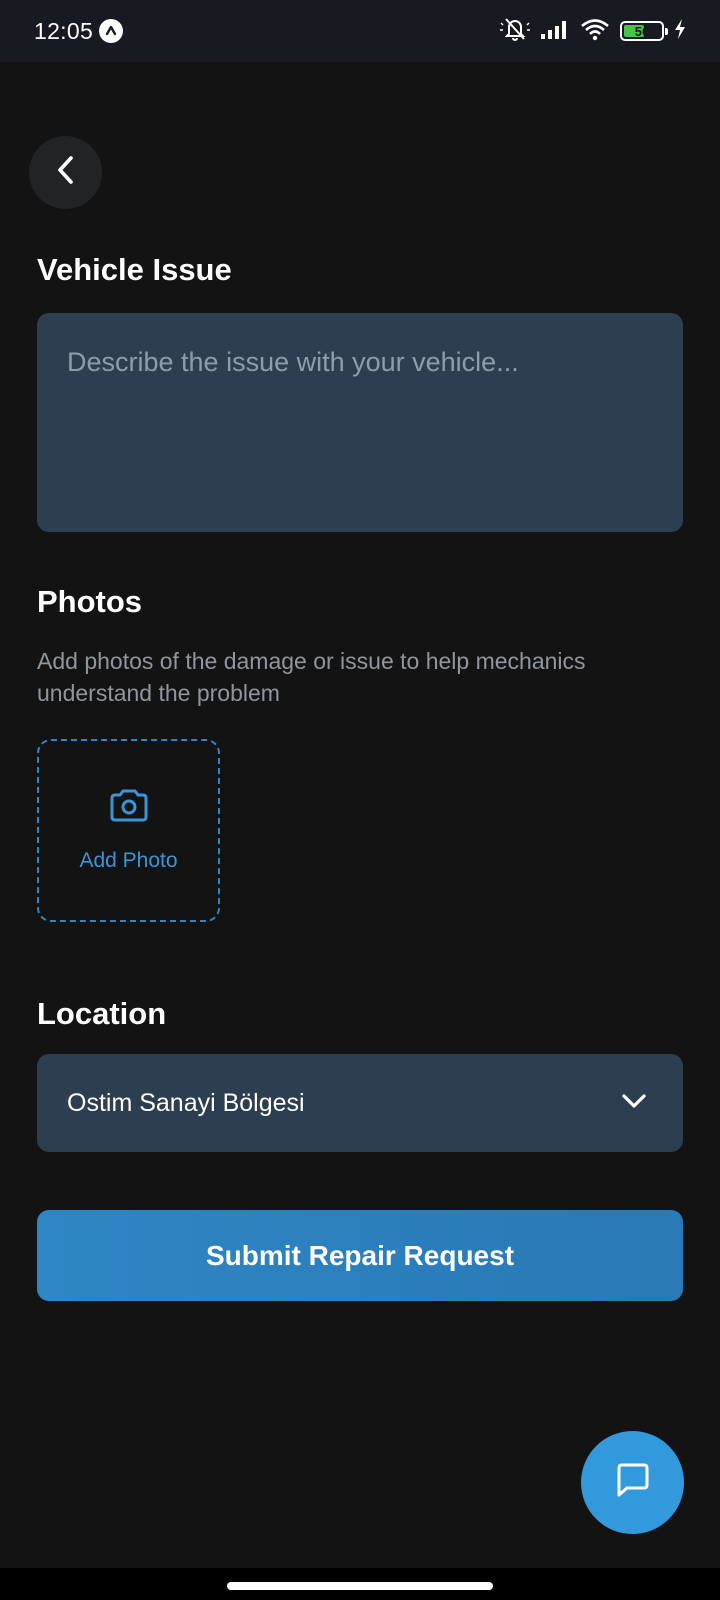 This screenshot has height=1600, width=720. What do you see at coordinates (186, 1102) in the screenshot?
I see `location-selected-value: Ostim Sanayi Bölgesi` at bounding box center [186, 1102].